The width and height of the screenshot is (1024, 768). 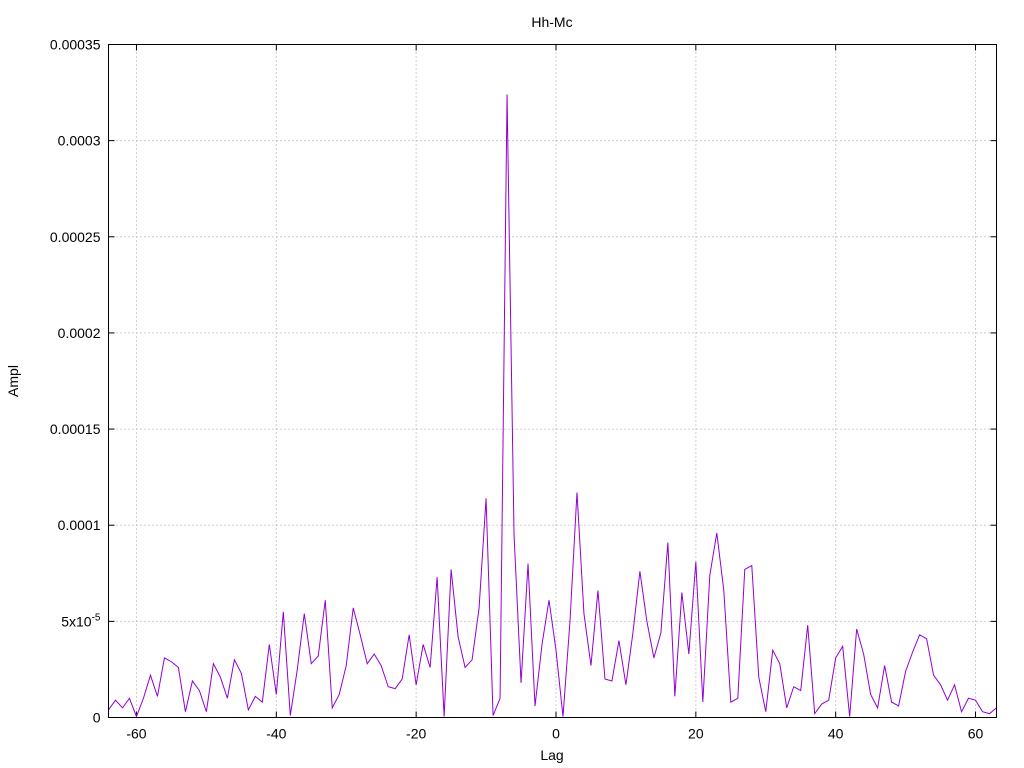 I want to click on y-tick-label: 0.0001, so click(x=79, y=525).